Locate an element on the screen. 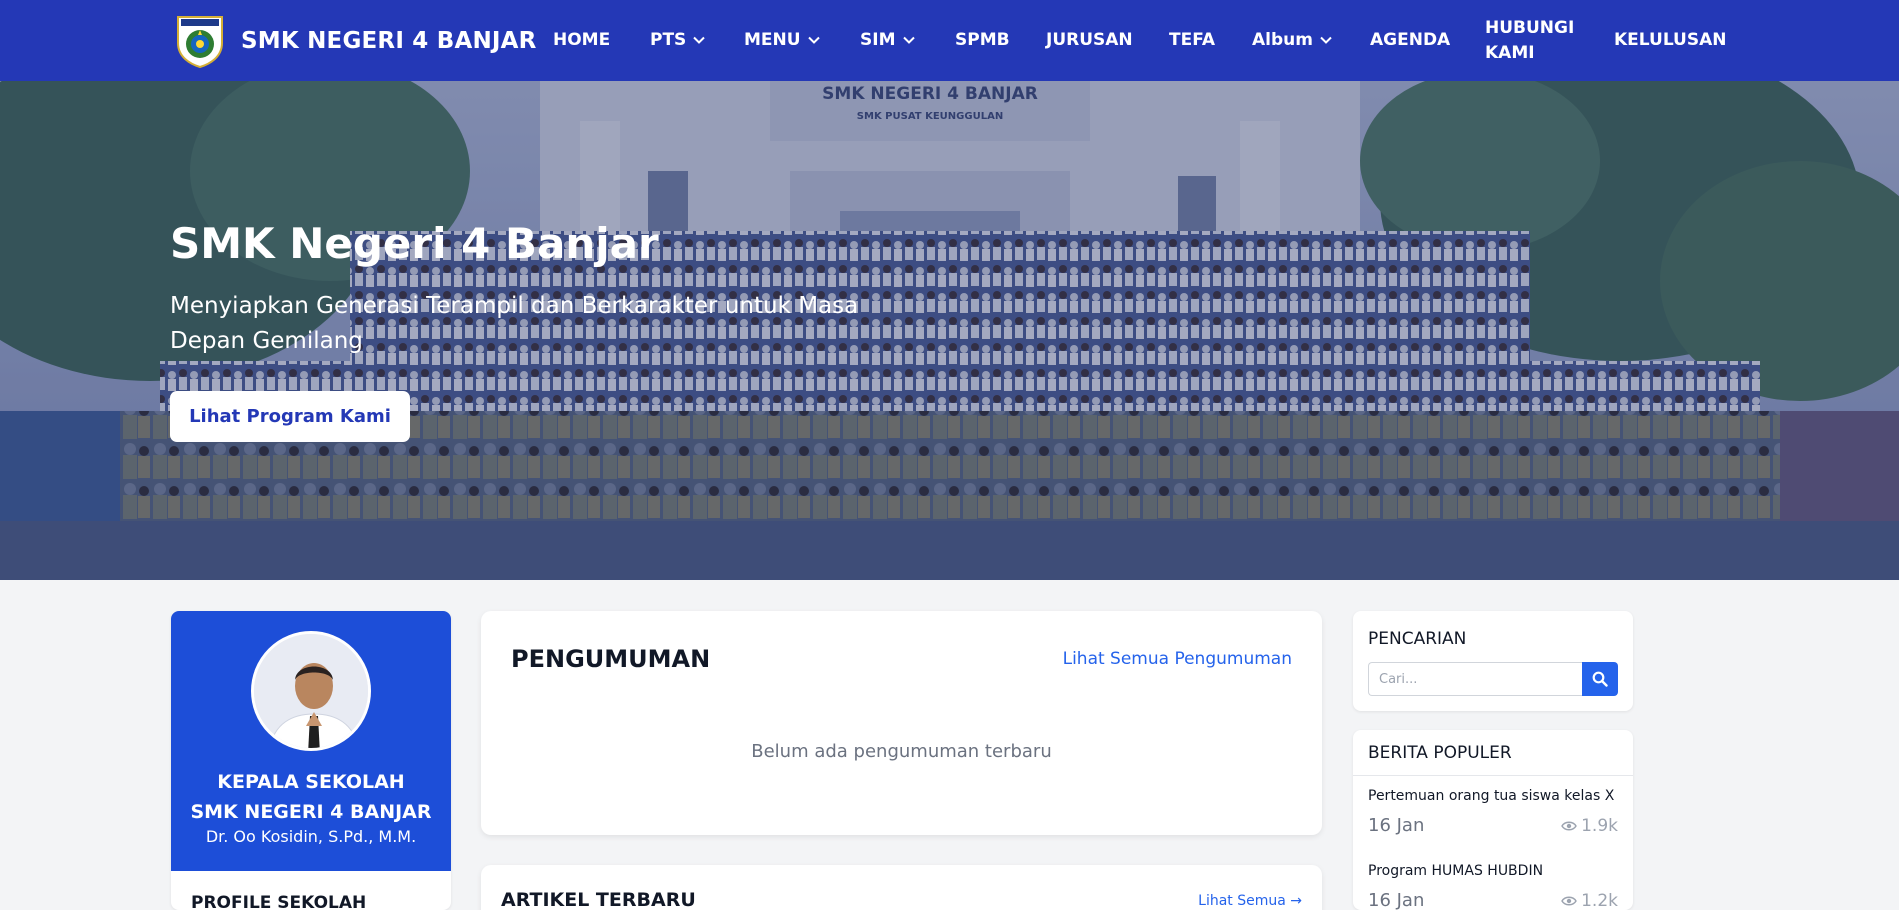 The image size is (1899, 910). search-title: PENCARIAN is located at coordinates (1417, 639).